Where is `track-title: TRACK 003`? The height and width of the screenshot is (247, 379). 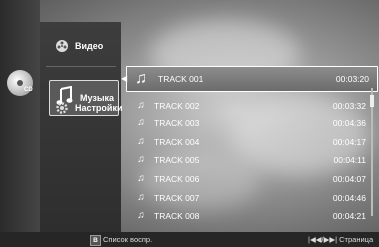 track-title: TRACK 003 is located at coordinates (177, 122).